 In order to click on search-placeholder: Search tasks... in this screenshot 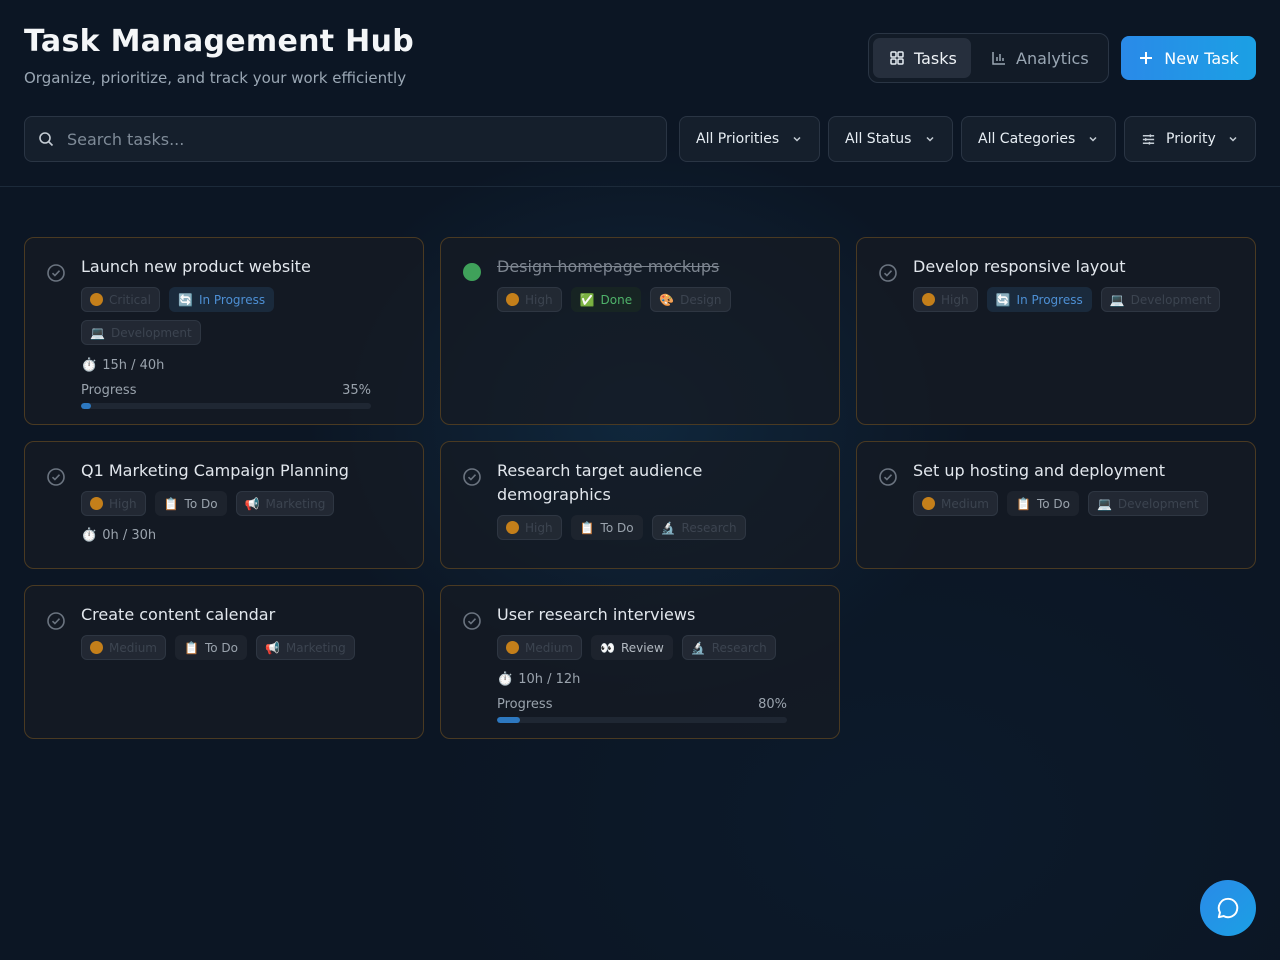, I will do `click(126, 139)`.